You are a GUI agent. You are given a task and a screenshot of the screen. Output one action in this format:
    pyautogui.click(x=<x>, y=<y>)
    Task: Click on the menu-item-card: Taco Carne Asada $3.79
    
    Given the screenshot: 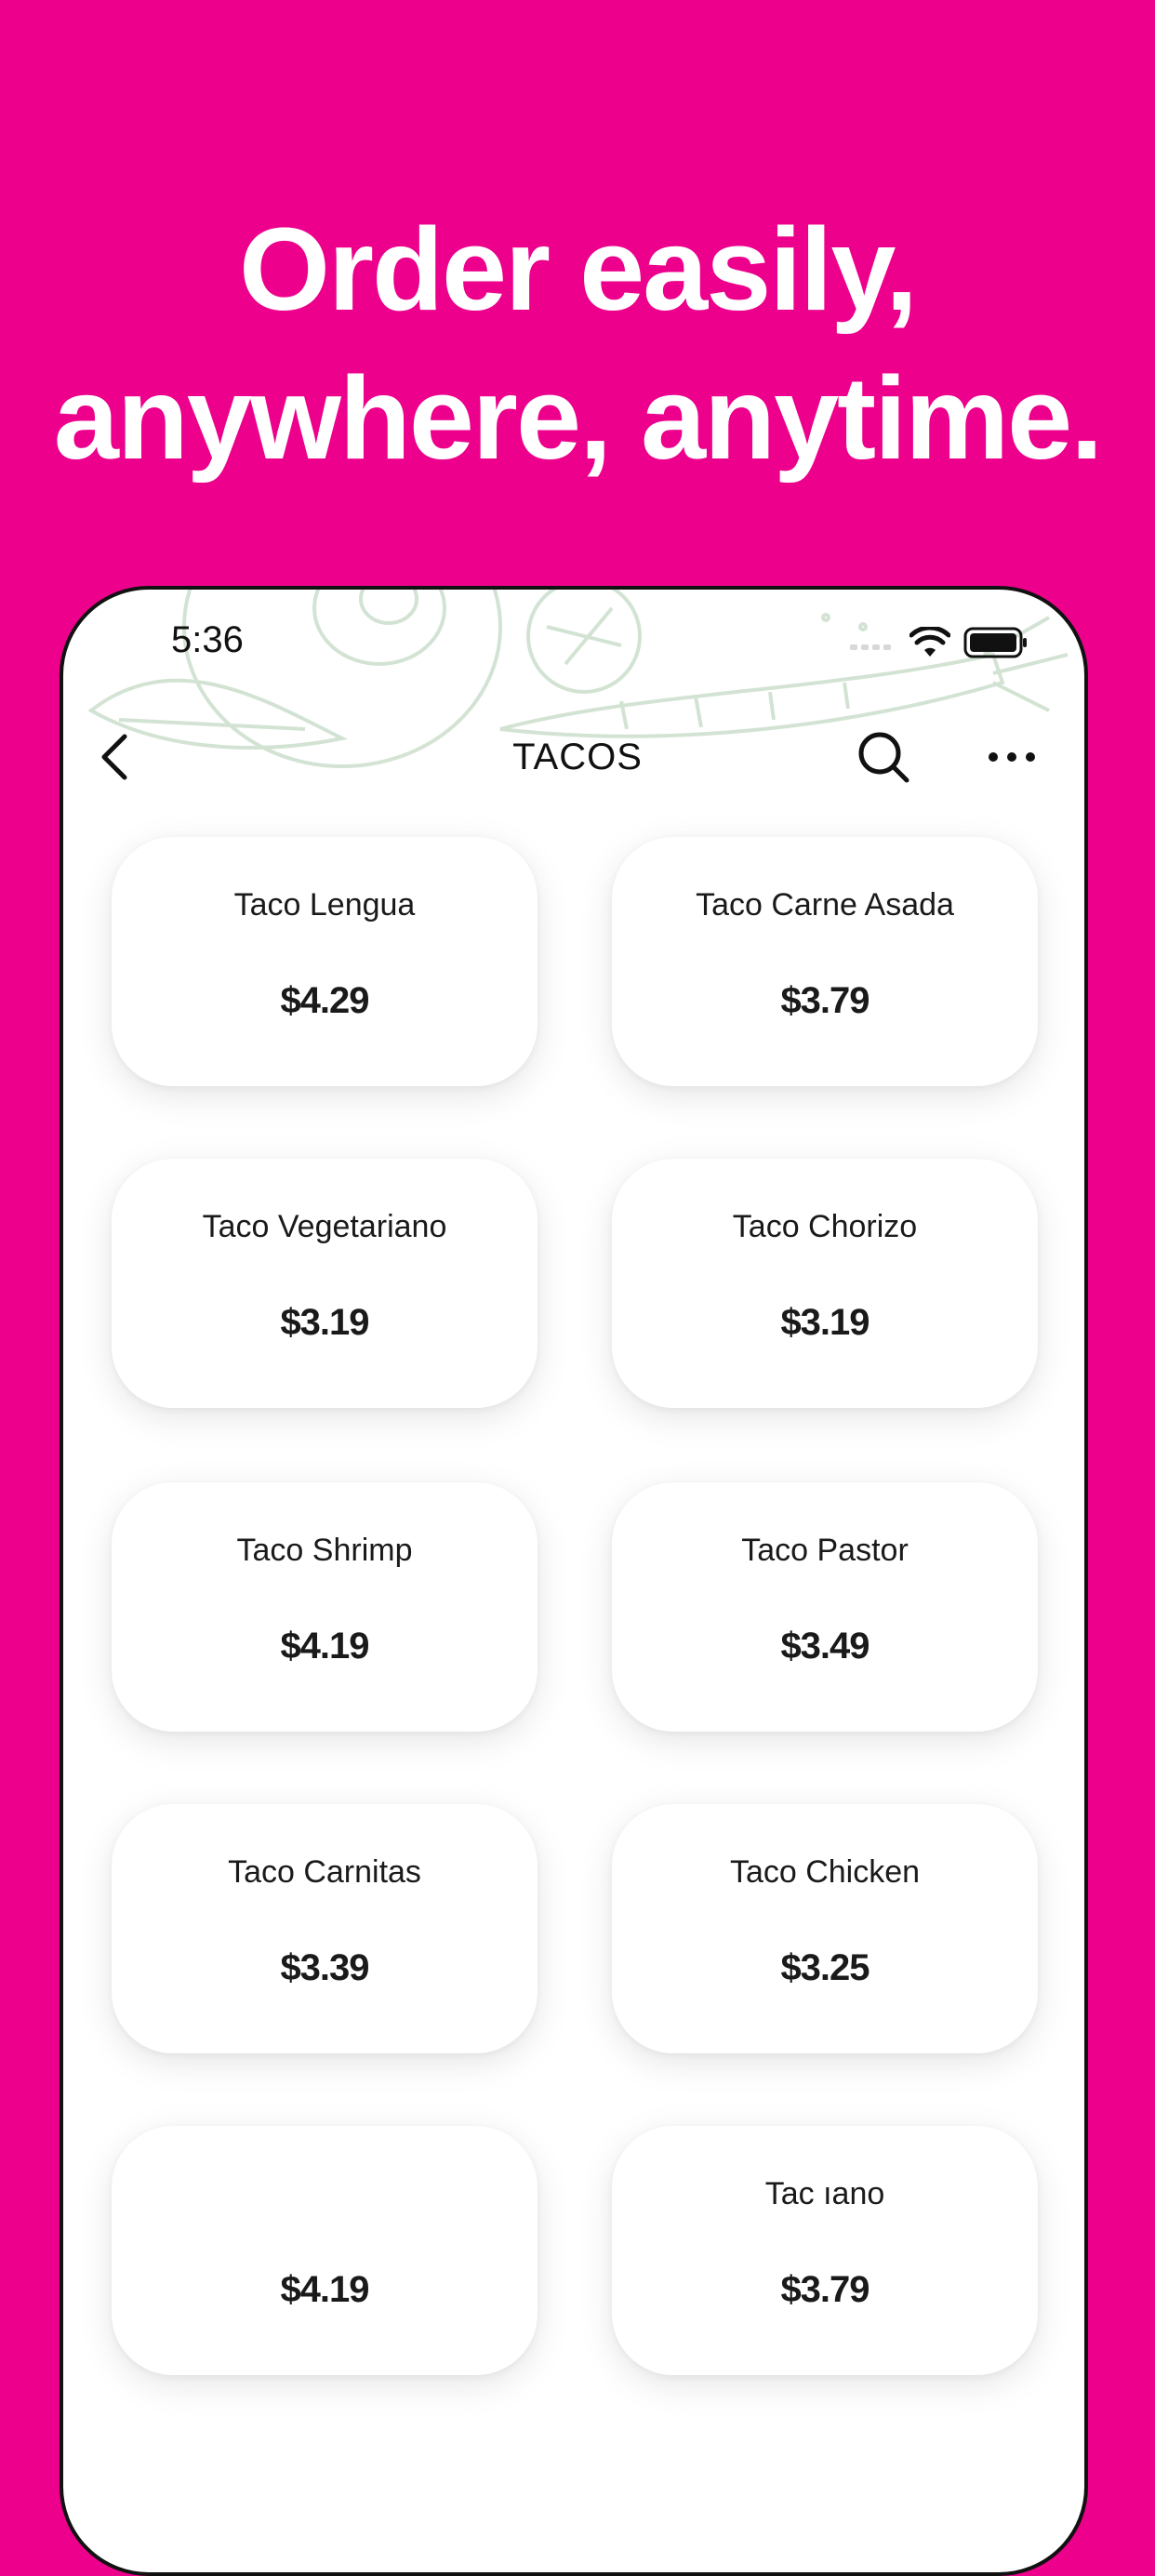 What is the action you would take?
    pyautogui.click(x=825, y=961)
    